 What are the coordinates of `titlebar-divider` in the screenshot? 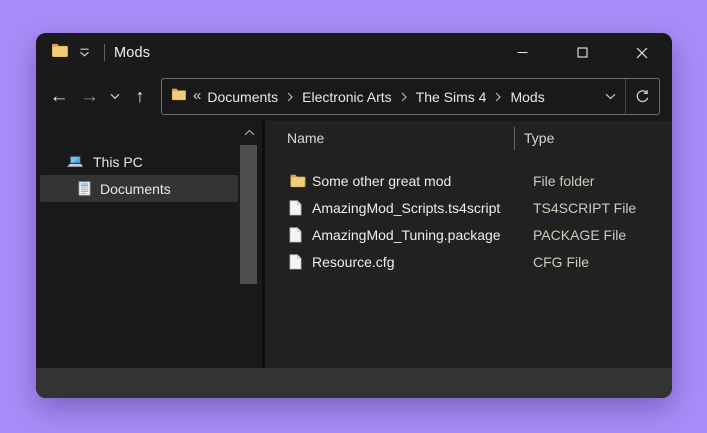 It's located at (104, 52).